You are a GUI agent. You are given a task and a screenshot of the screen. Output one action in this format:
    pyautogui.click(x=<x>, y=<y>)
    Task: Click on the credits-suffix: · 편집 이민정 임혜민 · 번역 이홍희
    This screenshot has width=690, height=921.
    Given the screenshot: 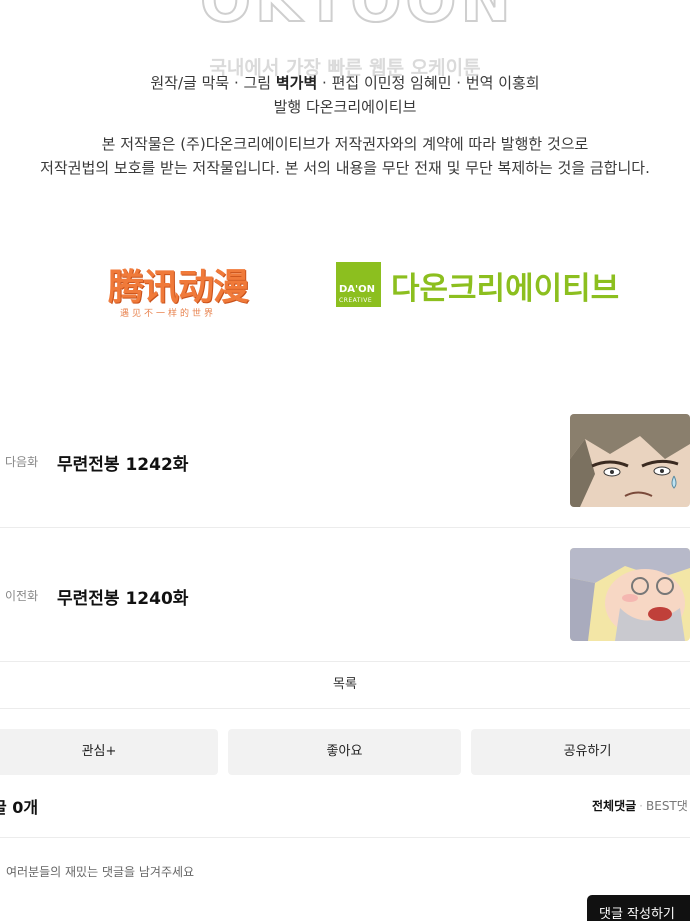 What is the action you would take?
    pyautogui.click(x=428, y=83)
    